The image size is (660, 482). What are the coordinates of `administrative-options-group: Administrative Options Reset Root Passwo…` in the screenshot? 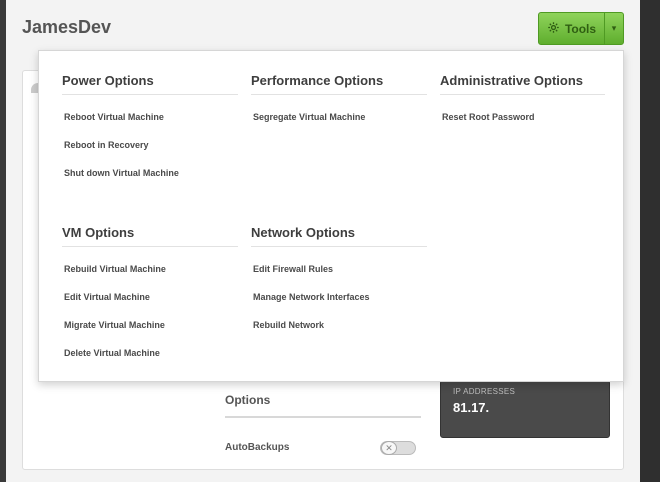 It's located at (522, 102).